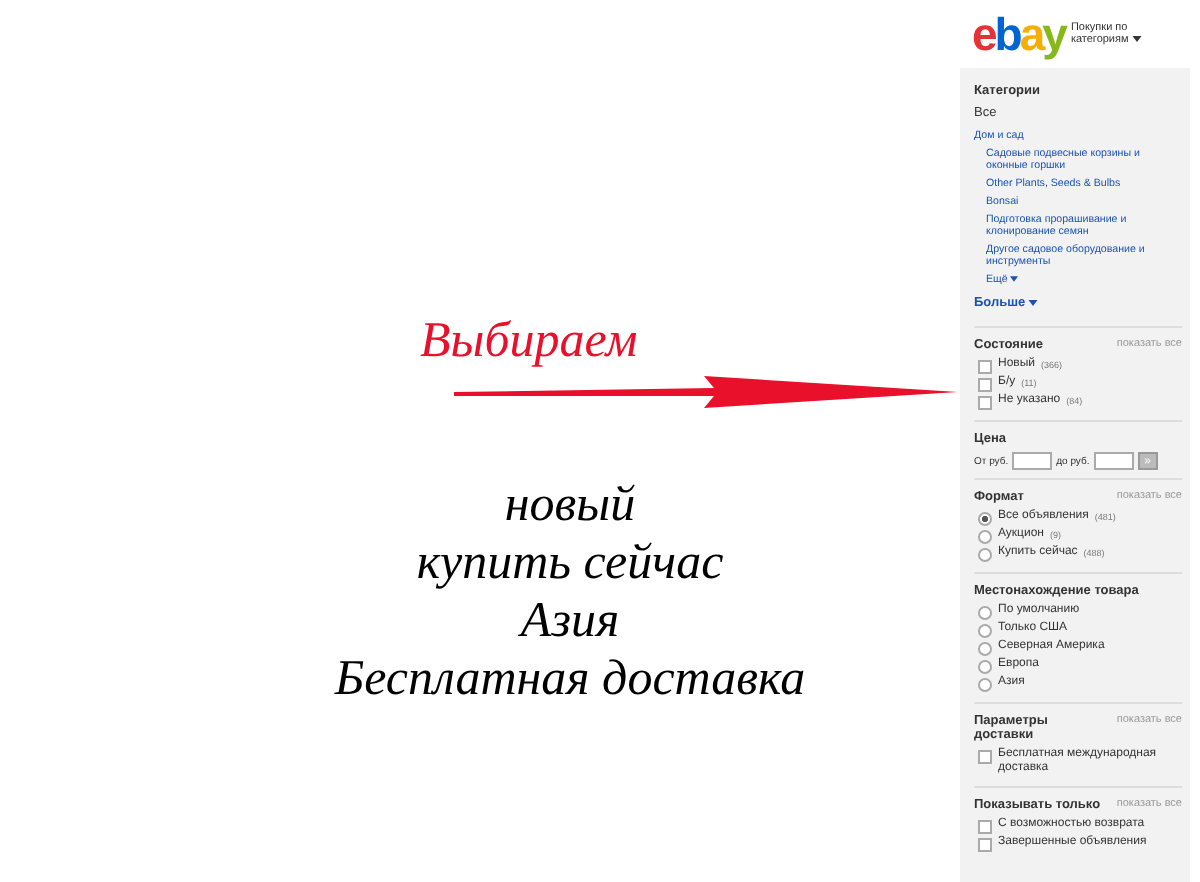 The height and width of the screenshot is (882, 1200). What do you see at coordinates (529, 341) in the screenshot?
I see `annotation-heading: Выбираем` at bounding box center [529, 341].